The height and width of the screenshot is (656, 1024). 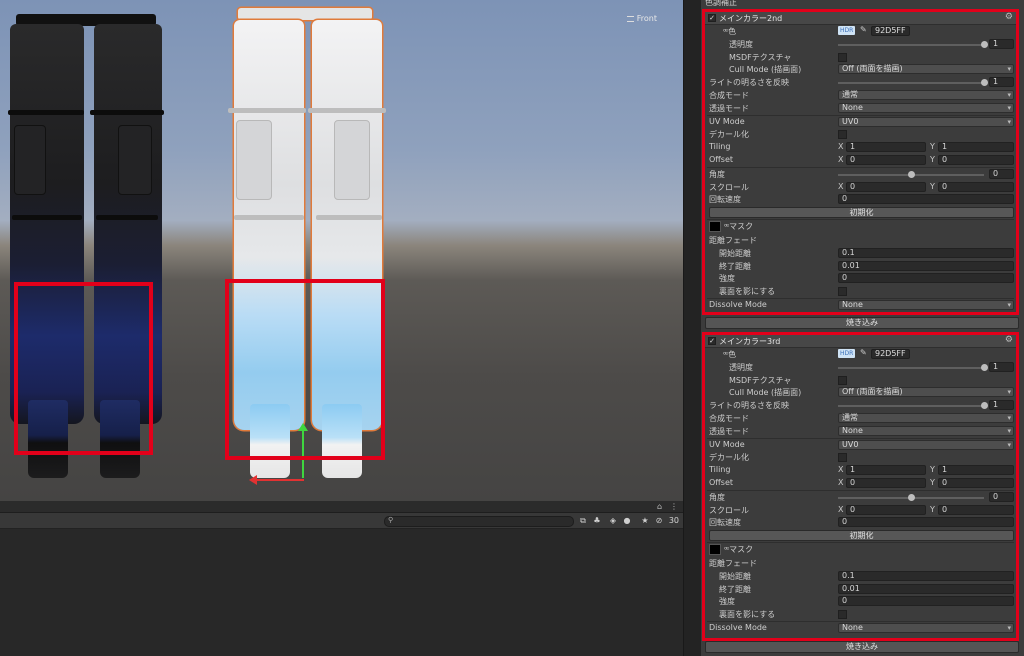 I want to click on section-header: ✓ メインカラー2nd ⚙, so click(x=860, y=18).